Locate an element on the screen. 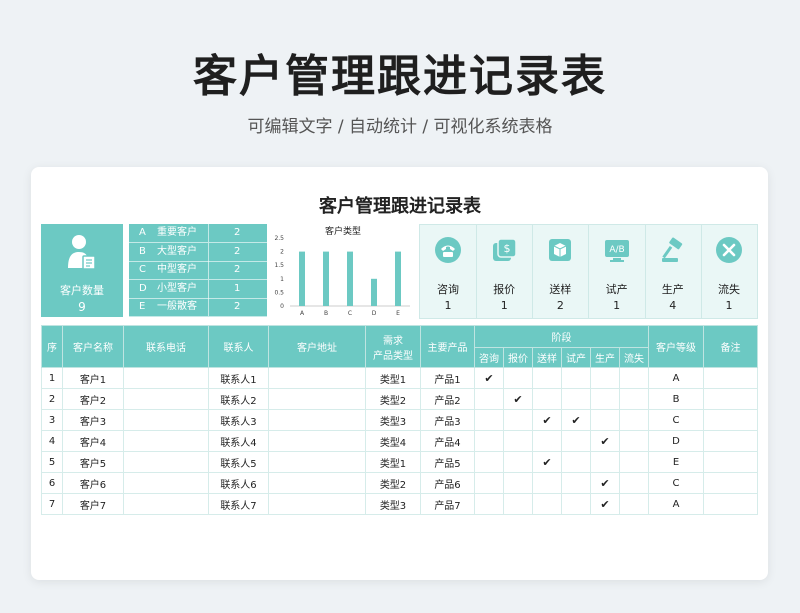 The height and width of the screenshot is (613, 800). cell-contact: 联系人3 is located at coordinates (238, 420).